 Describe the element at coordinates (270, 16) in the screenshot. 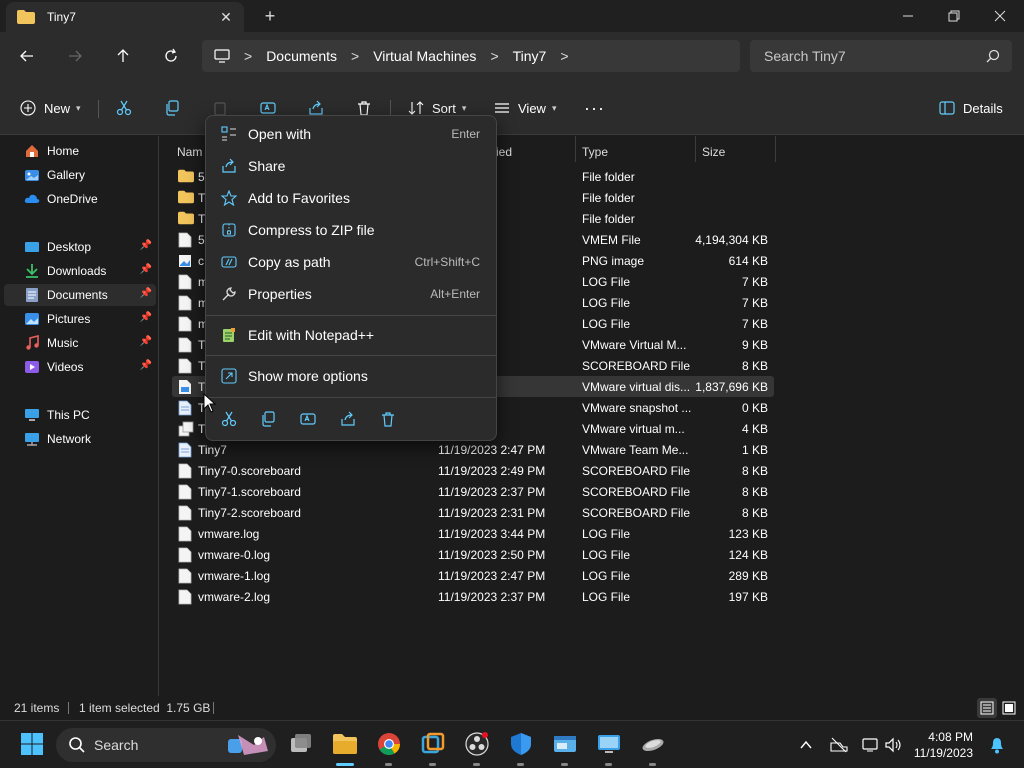

I see `new-tab-button: +` at that location.